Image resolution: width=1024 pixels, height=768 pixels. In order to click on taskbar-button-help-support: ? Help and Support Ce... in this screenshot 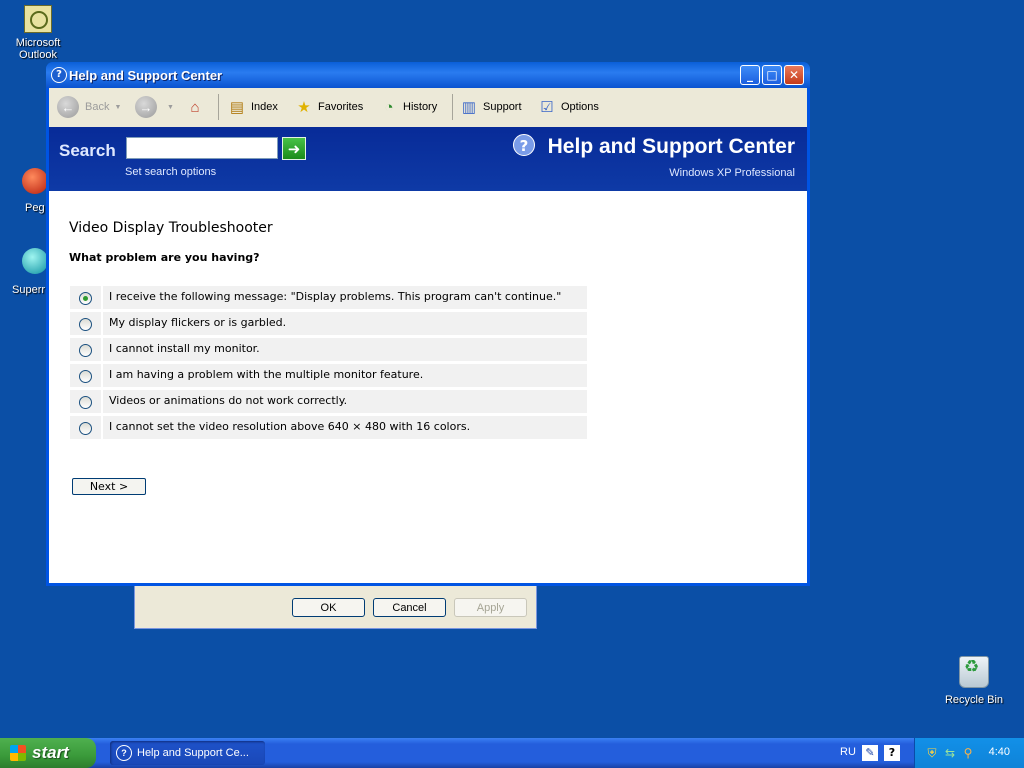, I will do `click(187, 753)`.